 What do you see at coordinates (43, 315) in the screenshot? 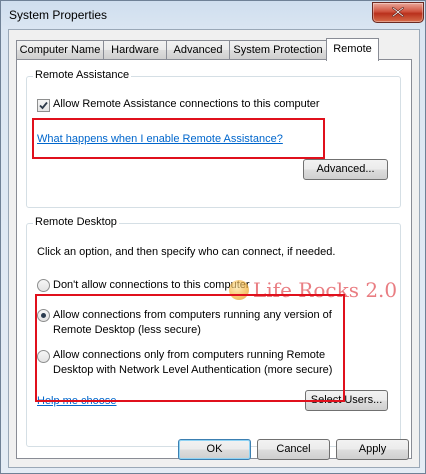
I see `radio-allow-any-version` at bounding box center [43, 315].